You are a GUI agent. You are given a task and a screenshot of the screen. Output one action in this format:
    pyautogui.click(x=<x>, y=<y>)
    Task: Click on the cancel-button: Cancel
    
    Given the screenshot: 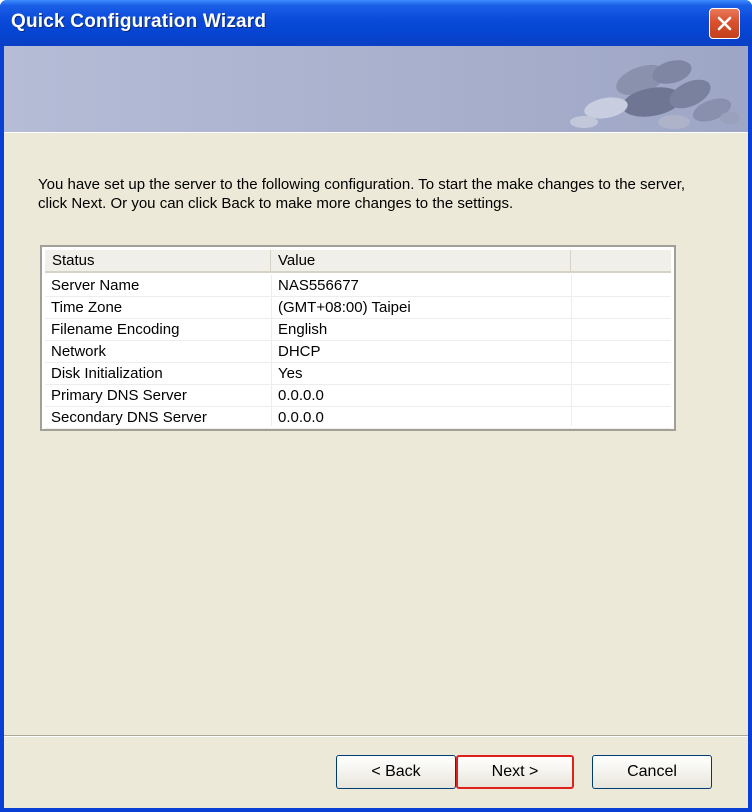 What is the action you would take?
    pyautogui.click(x=652, y=772)
    